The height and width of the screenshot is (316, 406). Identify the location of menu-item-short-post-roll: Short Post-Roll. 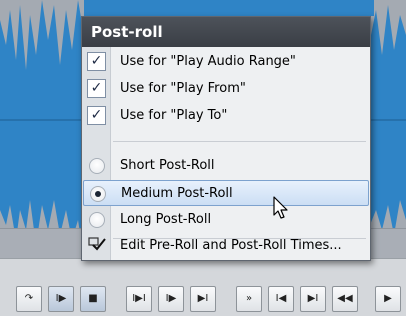
(226, 166).